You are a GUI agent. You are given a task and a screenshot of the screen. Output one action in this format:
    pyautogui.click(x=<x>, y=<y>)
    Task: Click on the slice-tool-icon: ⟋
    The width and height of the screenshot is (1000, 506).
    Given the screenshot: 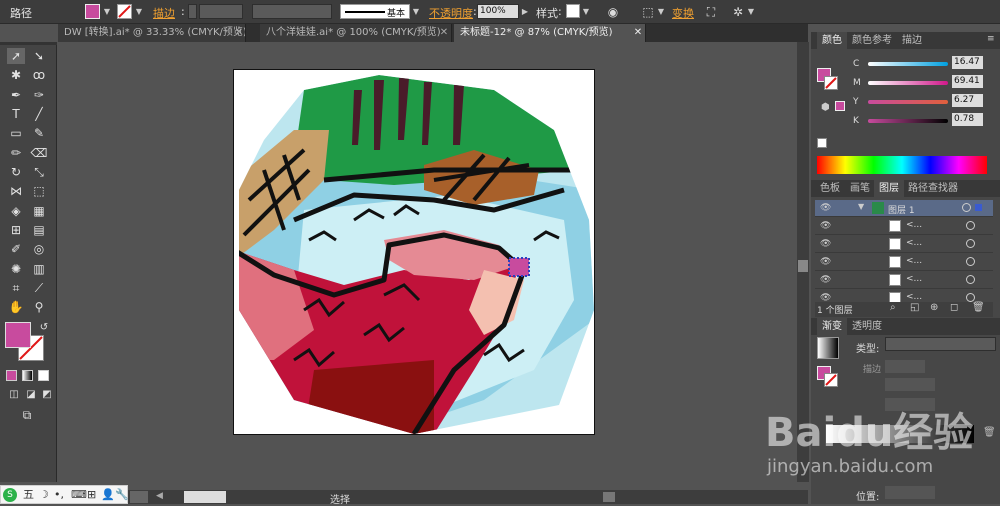 What is the action you would take?
    pyautogui.click(x=39, y=288)
    